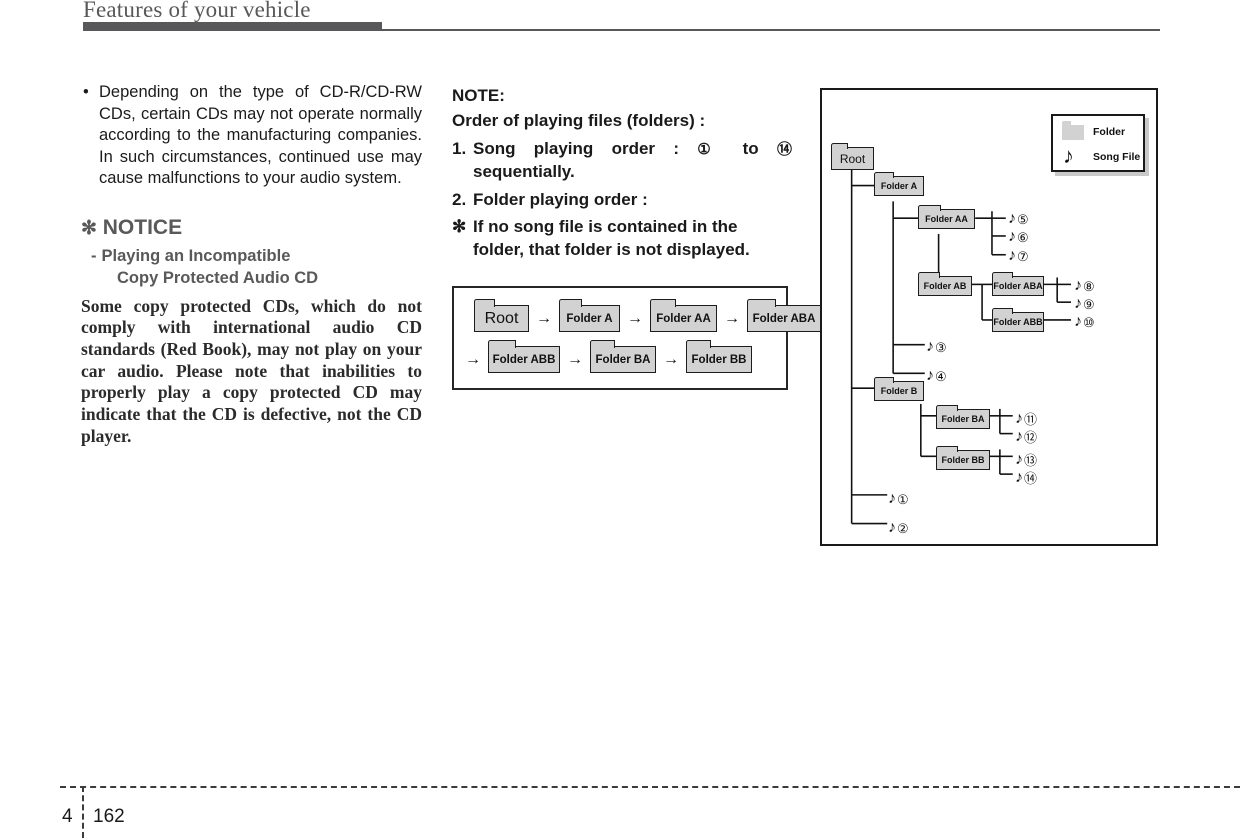  What do you see at coordinates (579, 120) in the screenshot?
I see `order-title: Order of playing files (folders) :` at bounding box center [579, 120].